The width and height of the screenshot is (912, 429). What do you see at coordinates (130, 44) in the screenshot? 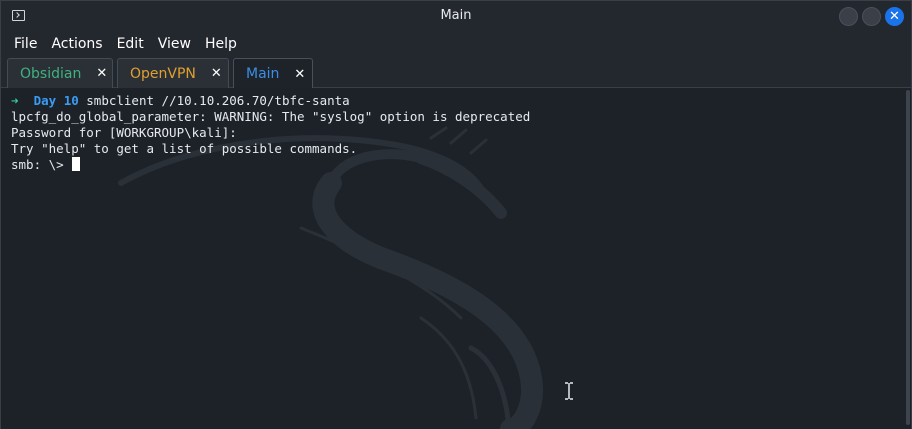
I see `menu-edit: Edit` at bounding box center [130, 44].